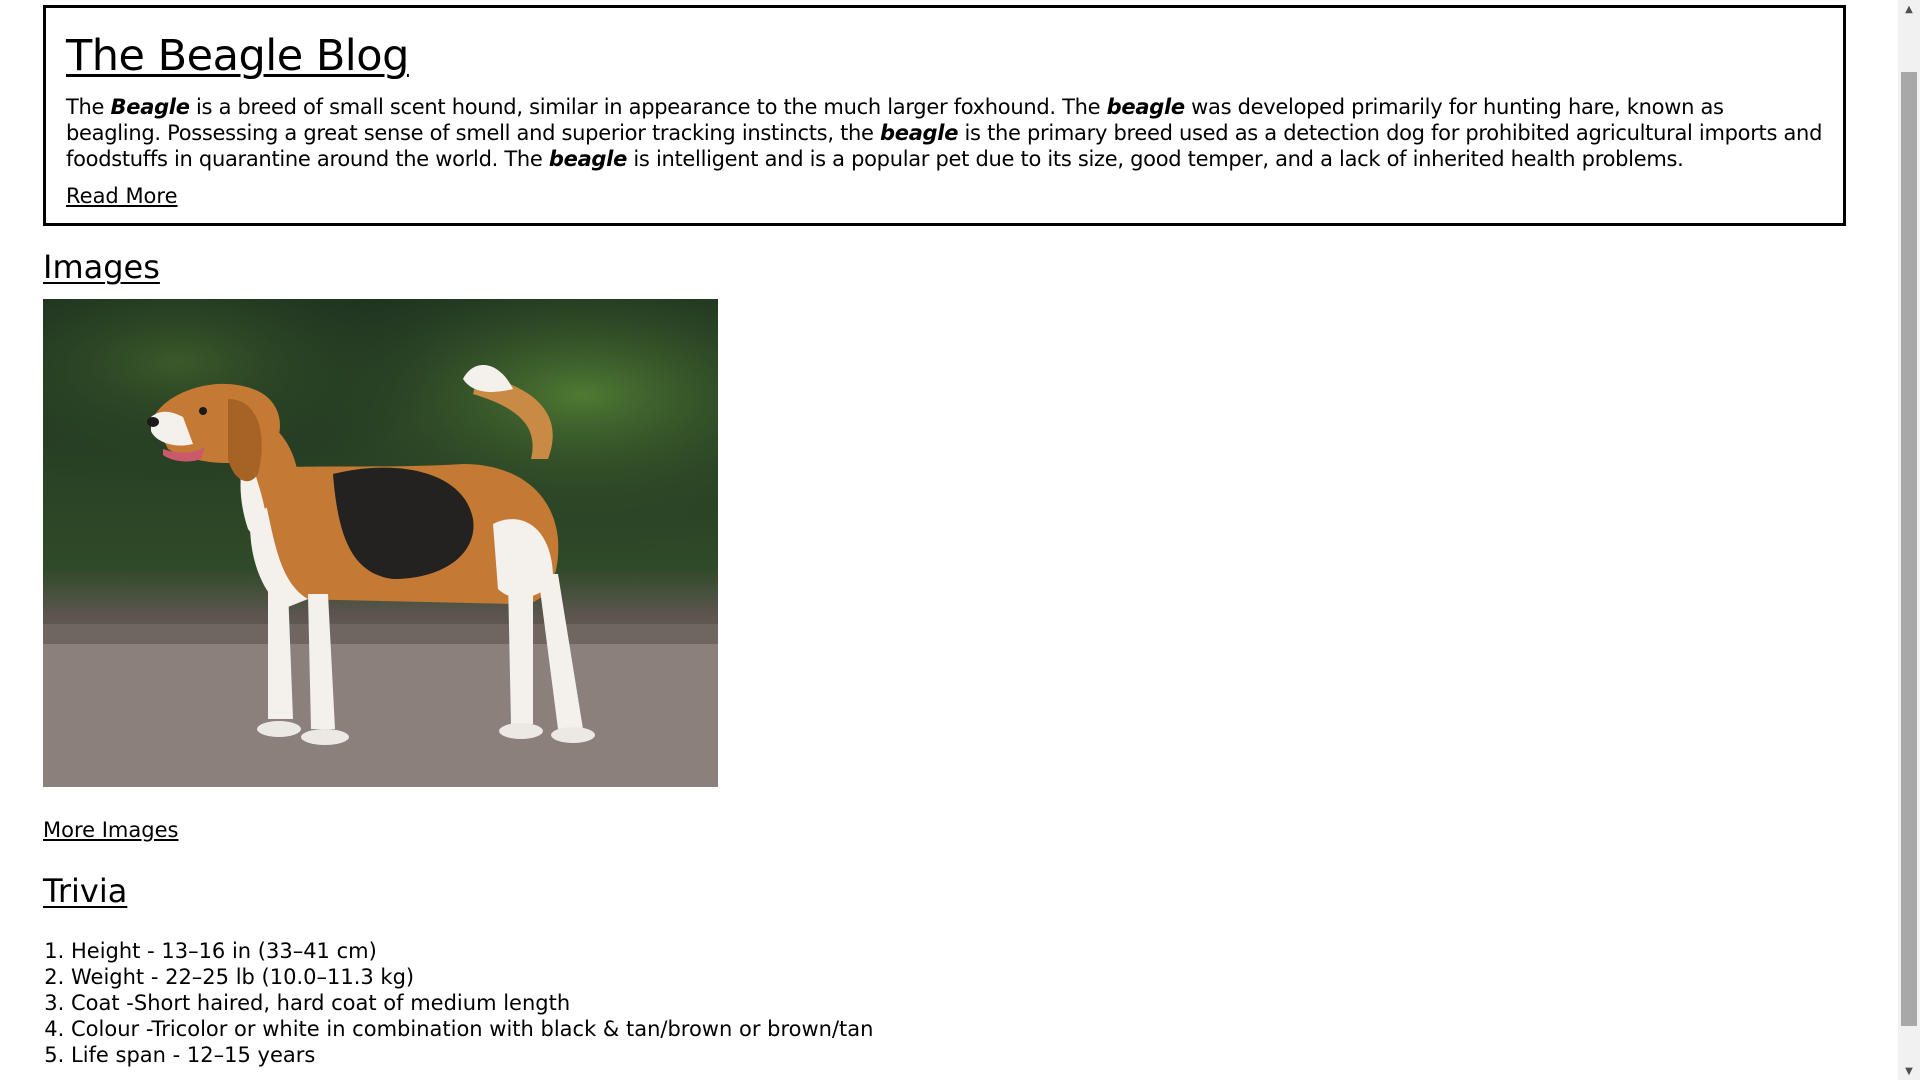 Image resolution: width=1920 pixels, height=1080 pixels. Describe the element at coordinates (237, 56) in the screenshot. I see `blog-title: The Beagle Blog` at that location.